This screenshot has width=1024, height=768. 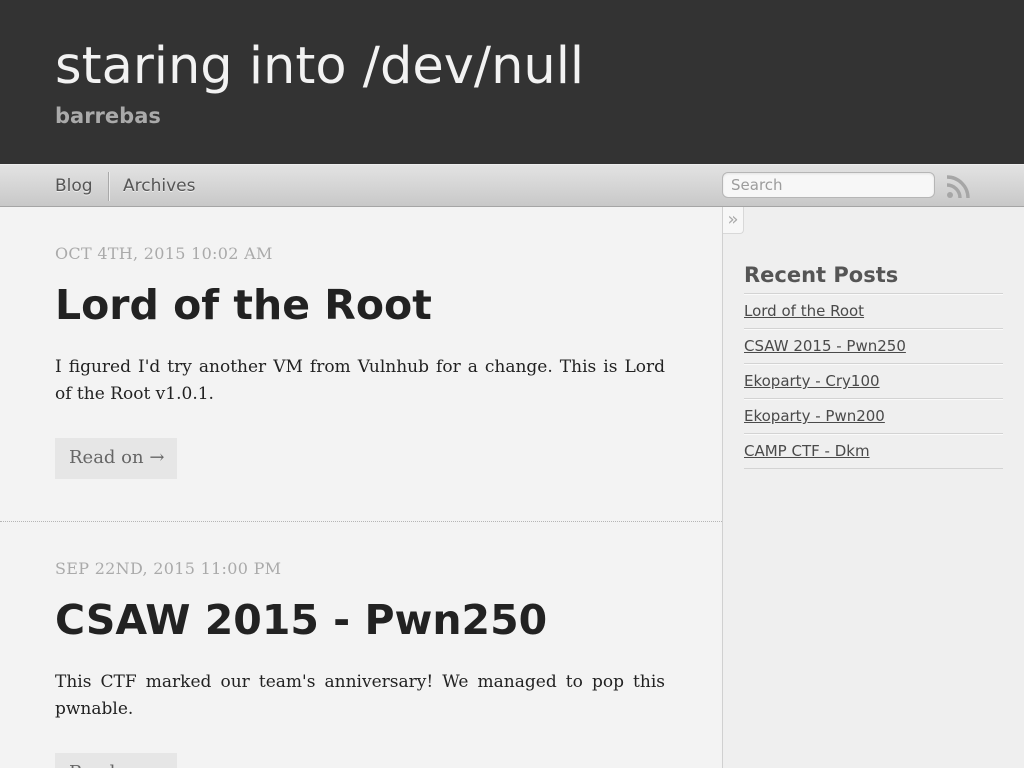 What do you see at coordinates (159, 185) in the screenshot?
I see `nav-archives-link: Archives` at bounding box center [159, 185].